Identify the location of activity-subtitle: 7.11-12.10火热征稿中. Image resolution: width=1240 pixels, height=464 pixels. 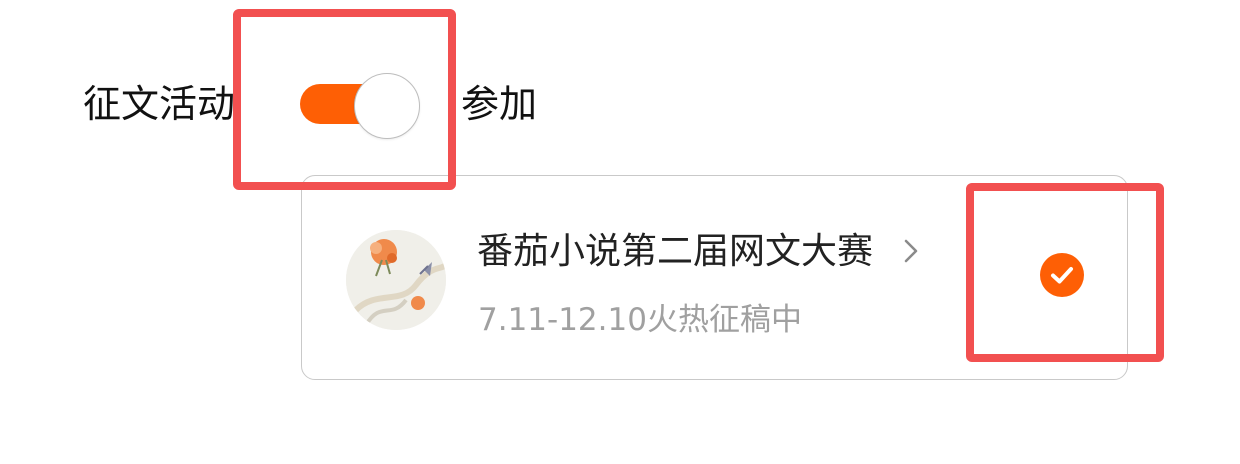
(640, 320).